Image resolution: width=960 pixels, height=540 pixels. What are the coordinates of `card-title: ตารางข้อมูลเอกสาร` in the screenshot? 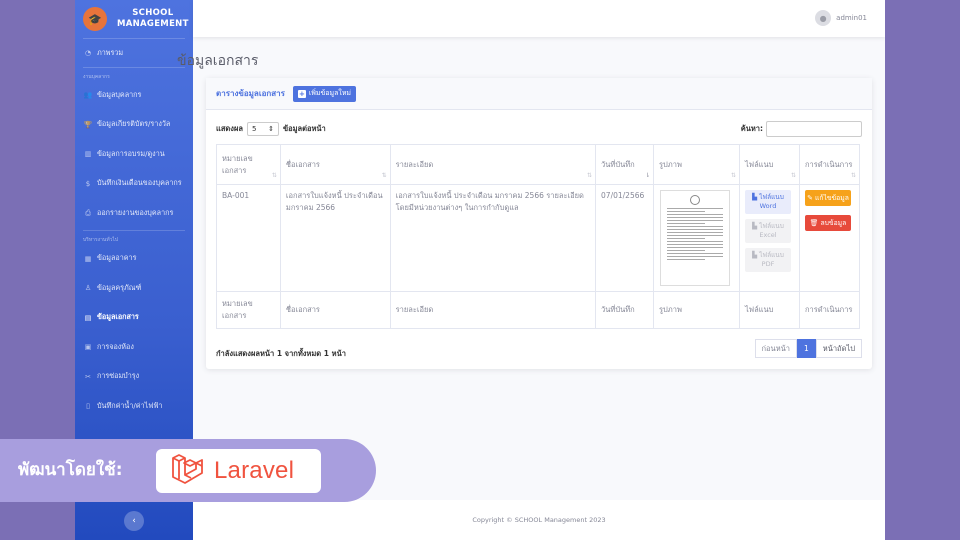 It's located at (250, 93).